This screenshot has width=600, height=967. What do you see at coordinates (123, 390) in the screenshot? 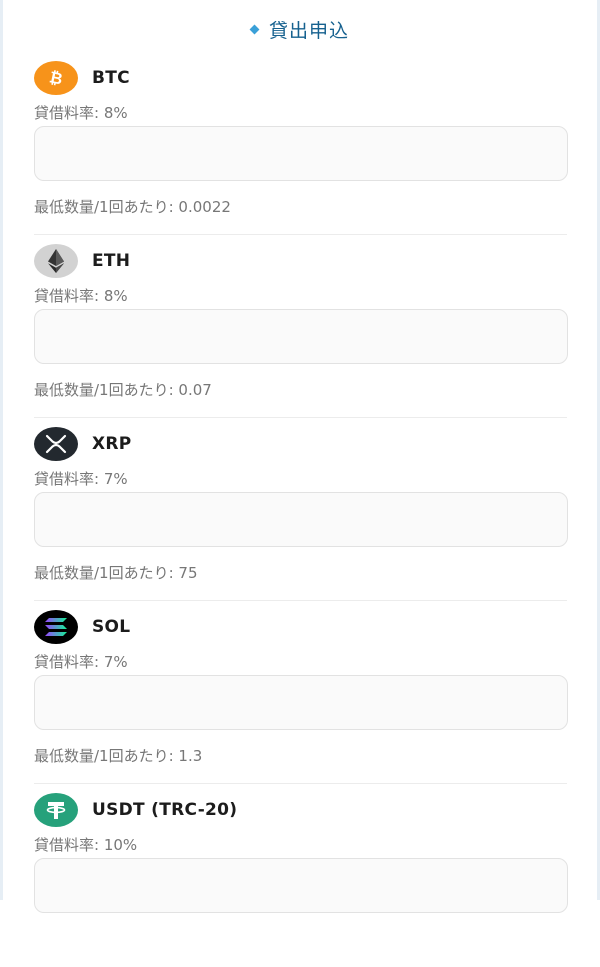
I see `minimum-quantity: 最低数量/1回あたり: 0.07` at bounding box center [123, 390].